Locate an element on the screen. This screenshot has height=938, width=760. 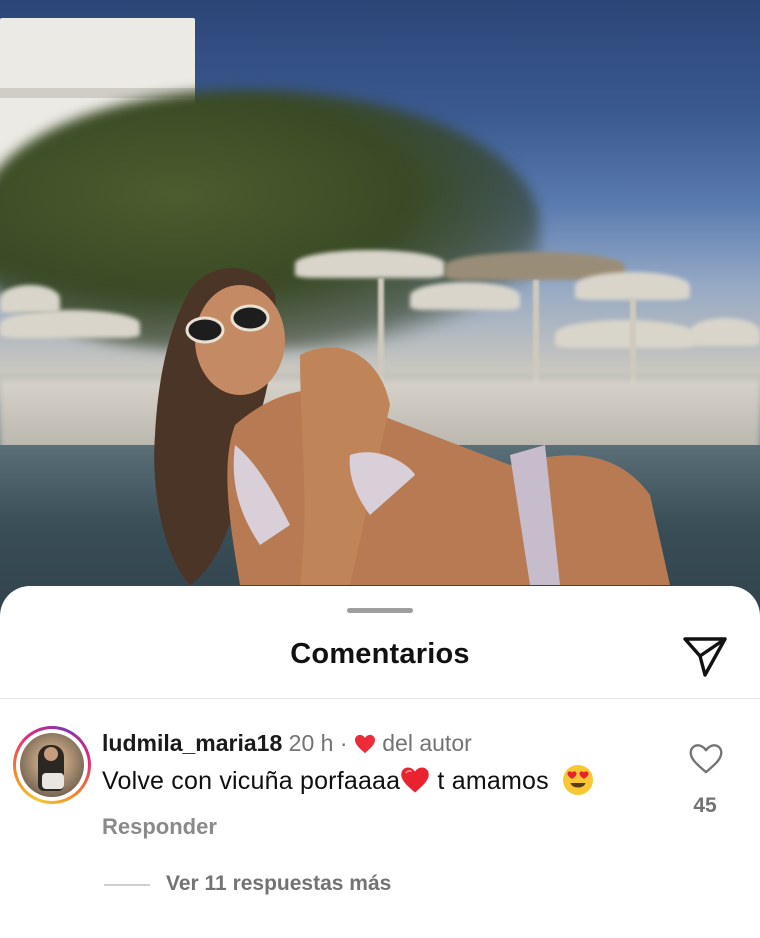
comment-username: ludmila_maria18 is located at coordinates (192, 743).